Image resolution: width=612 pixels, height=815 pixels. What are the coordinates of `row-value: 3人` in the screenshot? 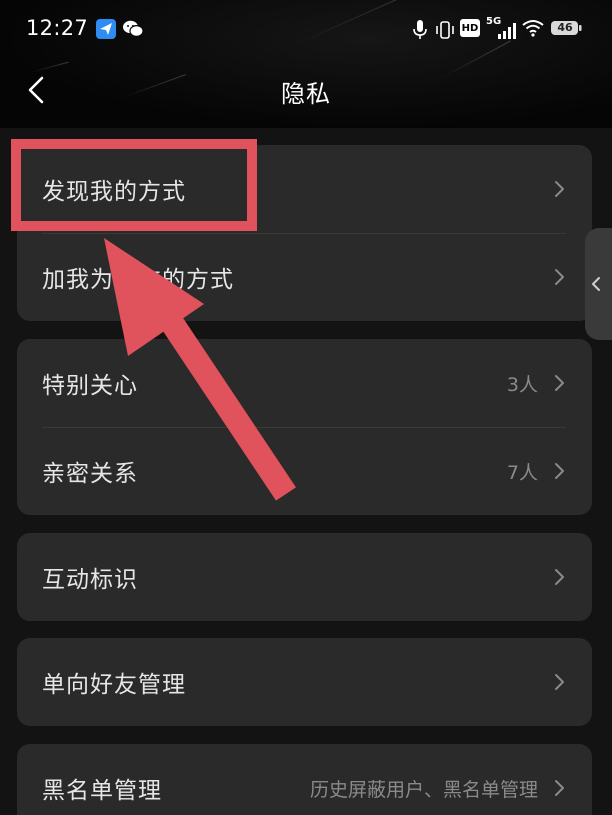 It's located at (522, 384).